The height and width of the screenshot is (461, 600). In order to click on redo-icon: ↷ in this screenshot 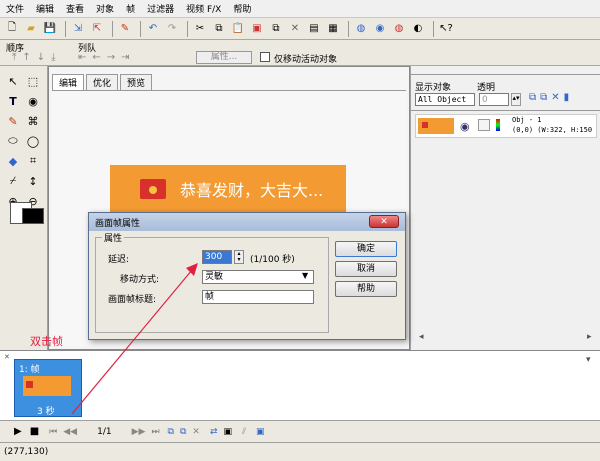, I will do `click(172, 29)`.